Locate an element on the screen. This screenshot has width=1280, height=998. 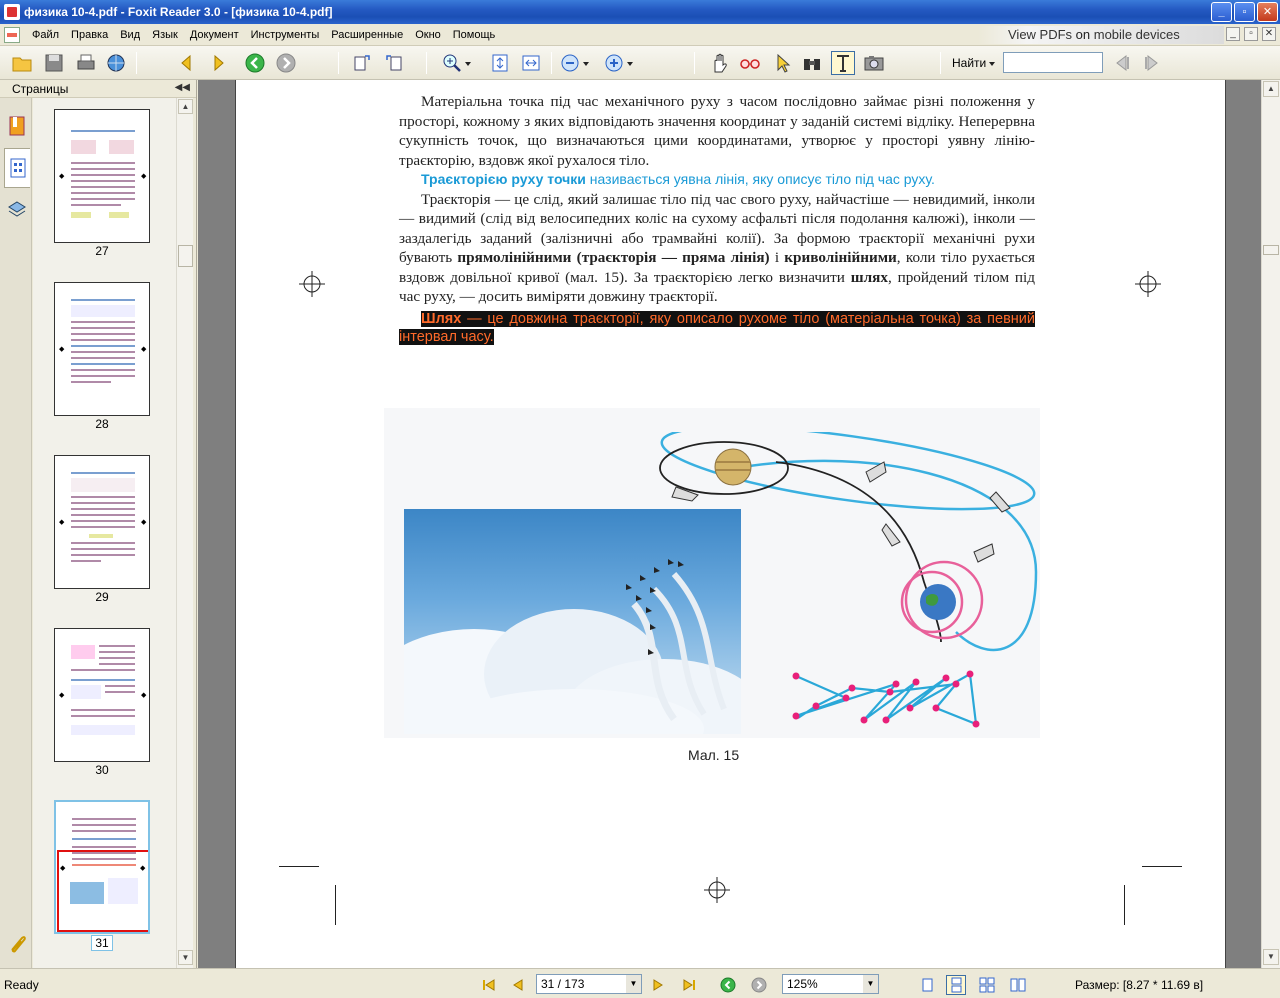
menu-view: Вид is located at coordinates (130, 35).